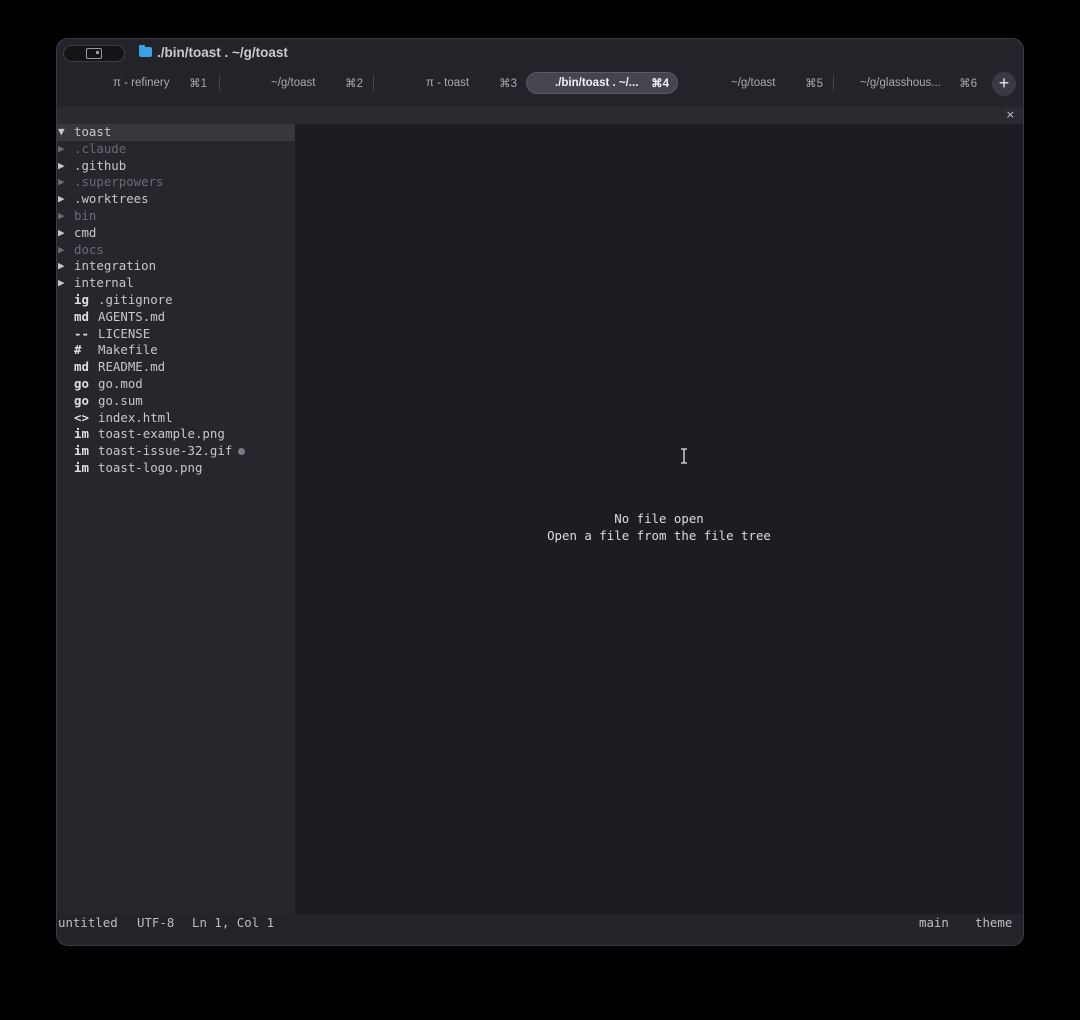 This screenshot has width=1080, height=1020. I want to click on tree-file: md README.md, so click(176, 367).